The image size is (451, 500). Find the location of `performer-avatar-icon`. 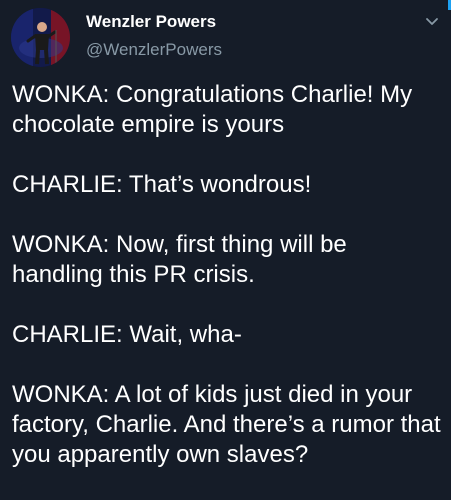

performer-avatar-icon is located at coordinates (40, 37).